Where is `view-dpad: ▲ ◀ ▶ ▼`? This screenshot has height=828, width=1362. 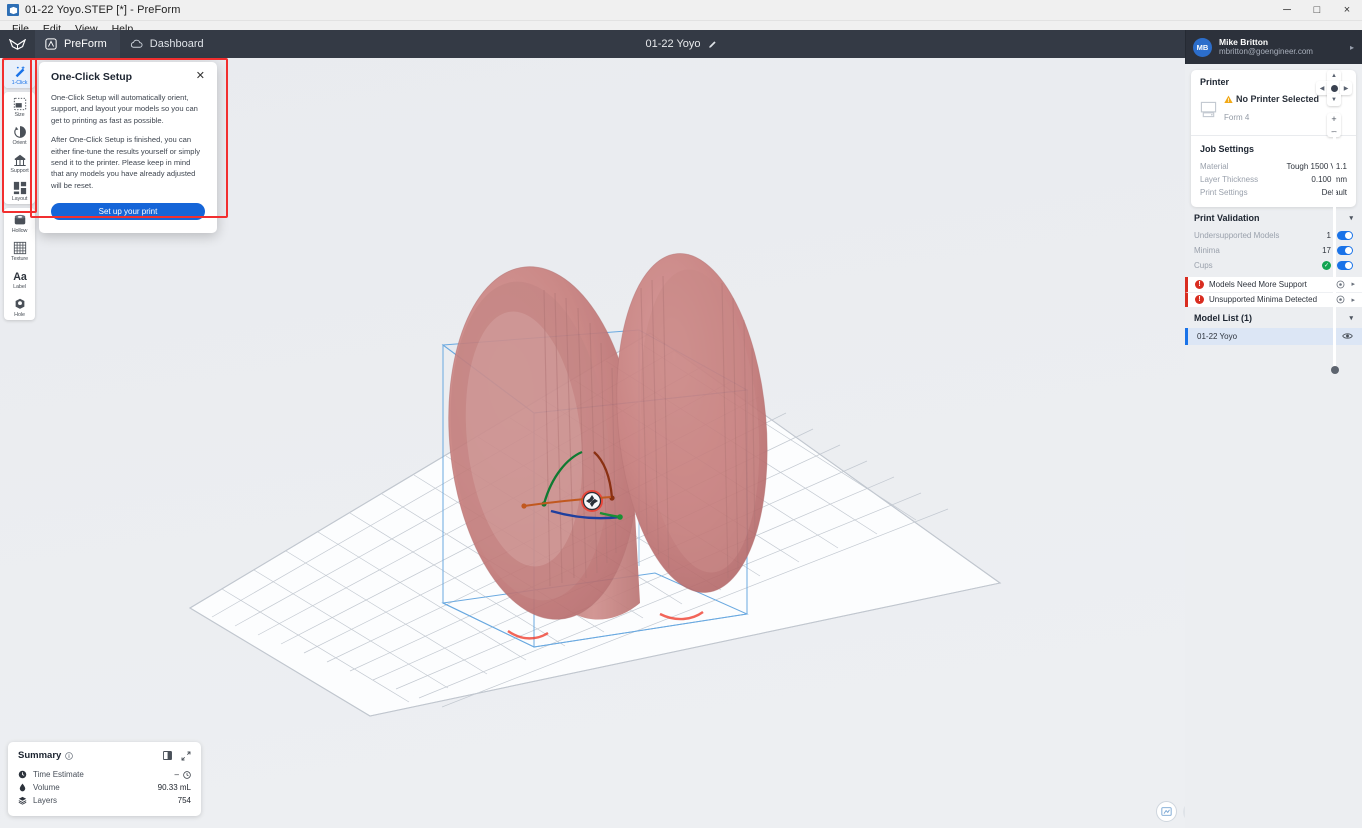
view-dpad: ▲ ◀ ▶ ▼ is located at coordinates (1334, 88).